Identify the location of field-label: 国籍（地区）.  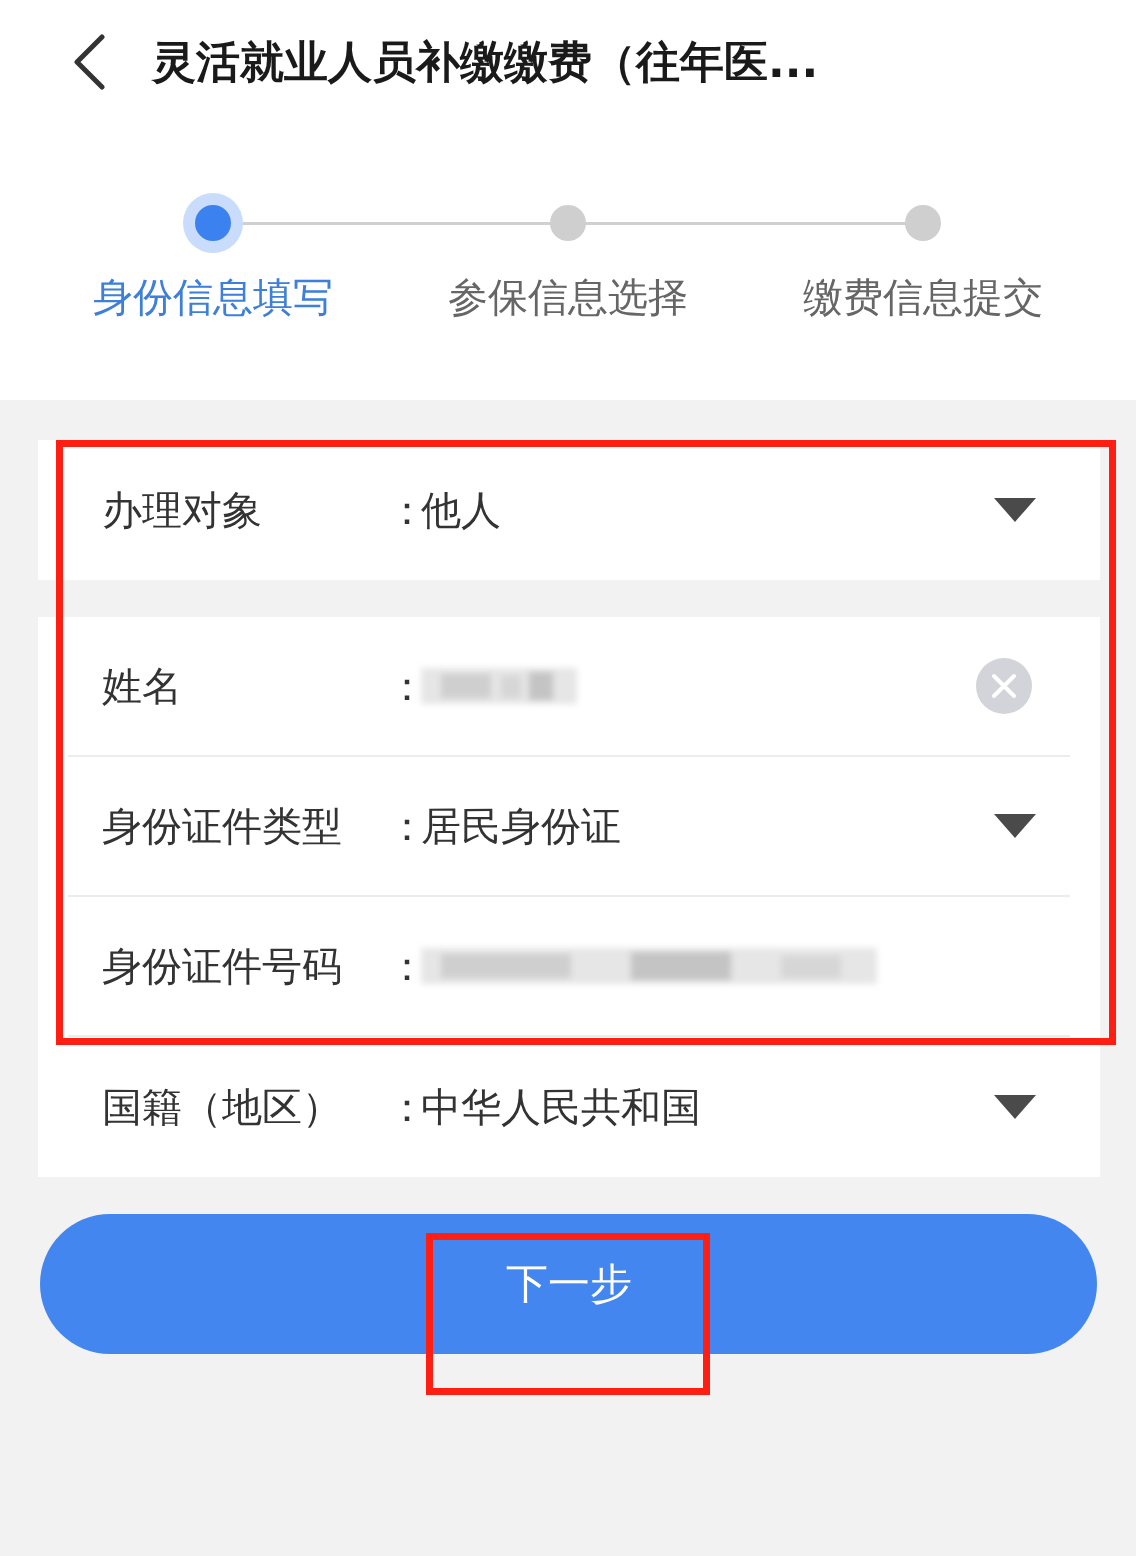
(222, 1107).